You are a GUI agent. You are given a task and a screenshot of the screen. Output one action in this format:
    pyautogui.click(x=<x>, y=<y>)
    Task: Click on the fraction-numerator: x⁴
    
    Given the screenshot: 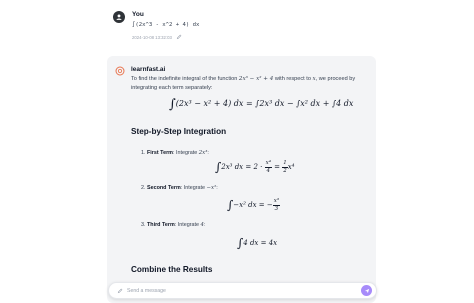 What is the action you would take?
    pyautogui.click(x=268, y=164)
    